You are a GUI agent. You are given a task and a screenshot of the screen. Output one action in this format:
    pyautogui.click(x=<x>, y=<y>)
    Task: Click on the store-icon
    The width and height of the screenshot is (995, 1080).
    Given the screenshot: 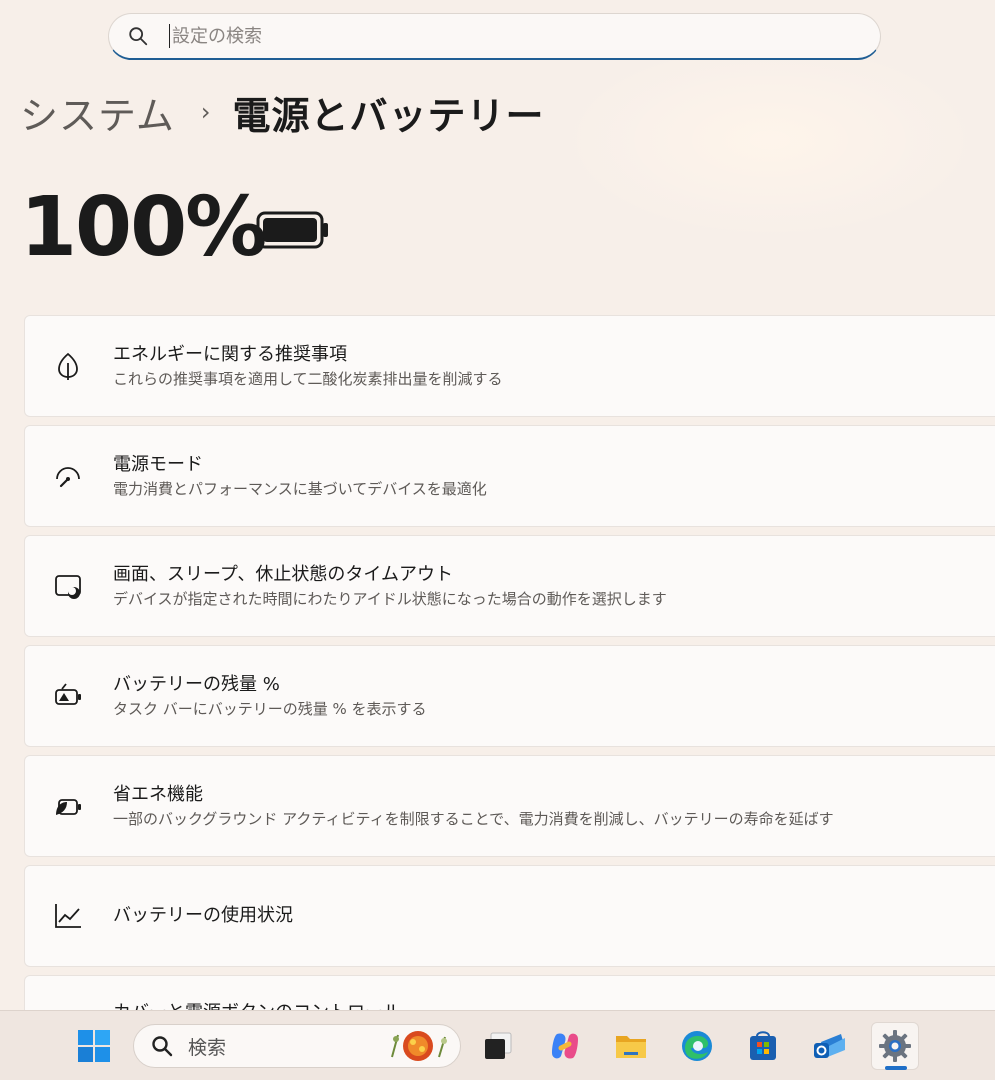 What is the action you would take?
    pyautogui.click(x=763, y=1045)
    